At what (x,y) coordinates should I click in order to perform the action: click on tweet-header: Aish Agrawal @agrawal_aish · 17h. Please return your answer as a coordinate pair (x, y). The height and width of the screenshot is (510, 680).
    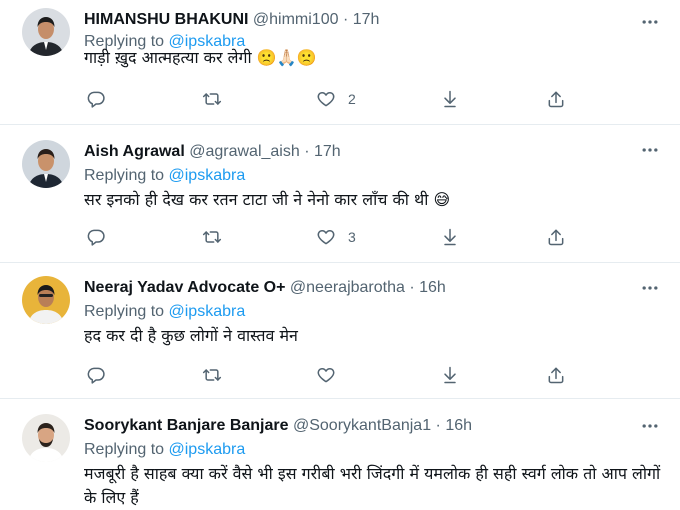
    Looking at the image, I should click on (212, 152).